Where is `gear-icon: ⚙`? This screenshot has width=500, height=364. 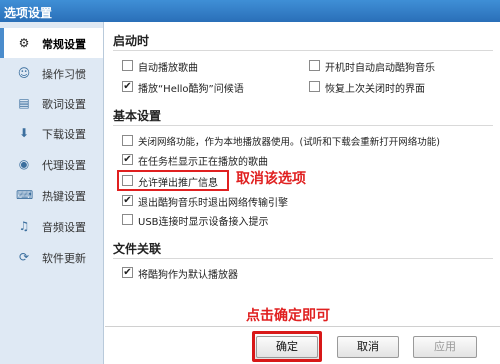 gear-icon: ⚙ is located at coordinates (24, 43).